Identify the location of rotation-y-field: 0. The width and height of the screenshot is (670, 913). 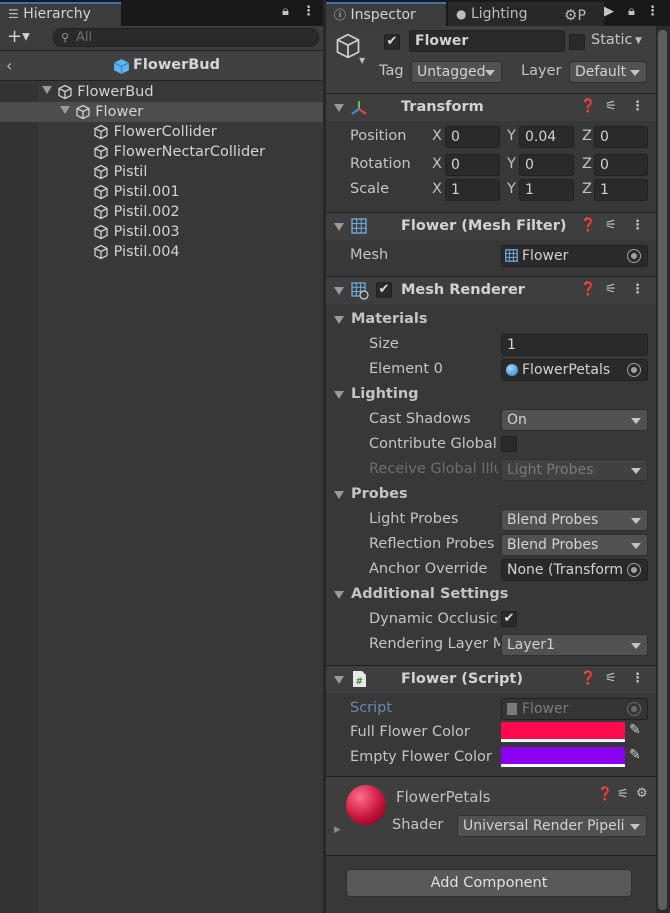
(546, 165).